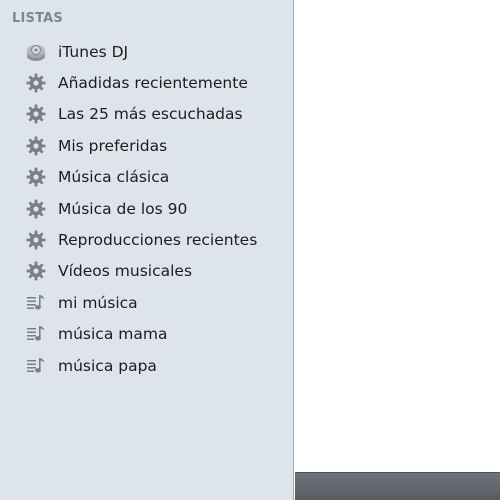  I want to click on sidebar-item-label: Vídeos musicales, so click(125, 271).